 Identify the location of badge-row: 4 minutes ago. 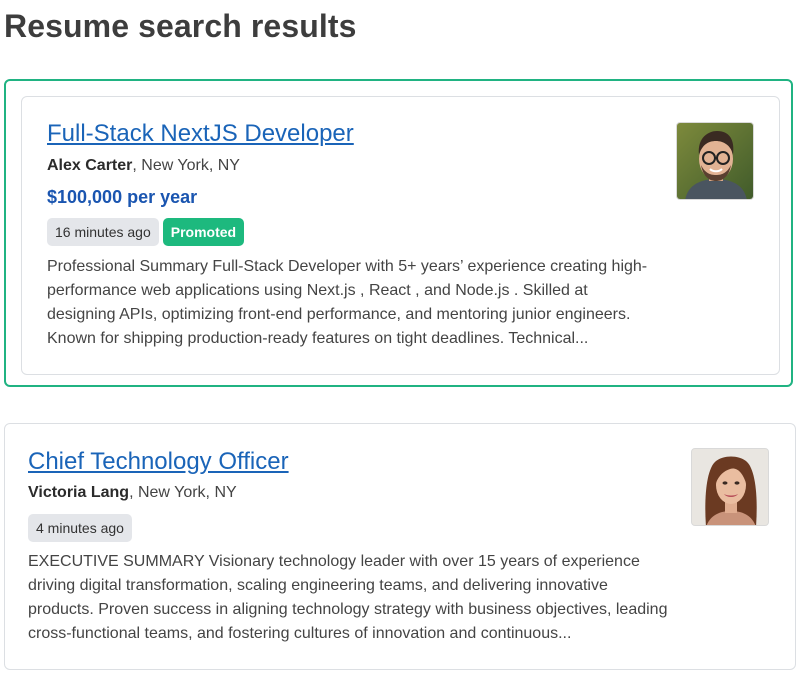
(80, 528).